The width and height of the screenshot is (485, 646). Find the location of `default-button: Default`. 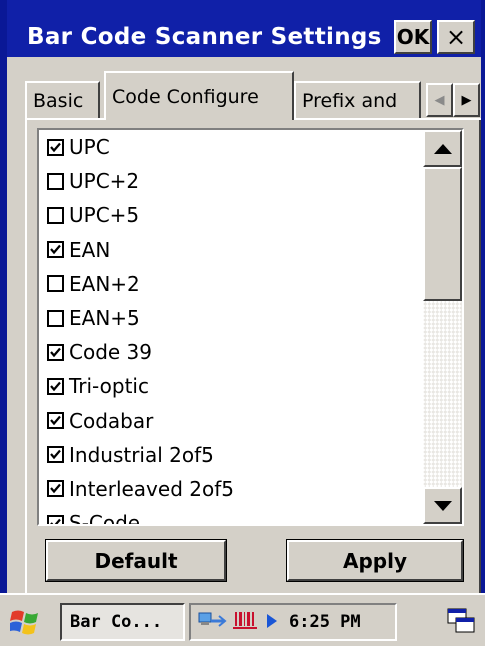

default-button: Default is located at coordinates (136, 560).